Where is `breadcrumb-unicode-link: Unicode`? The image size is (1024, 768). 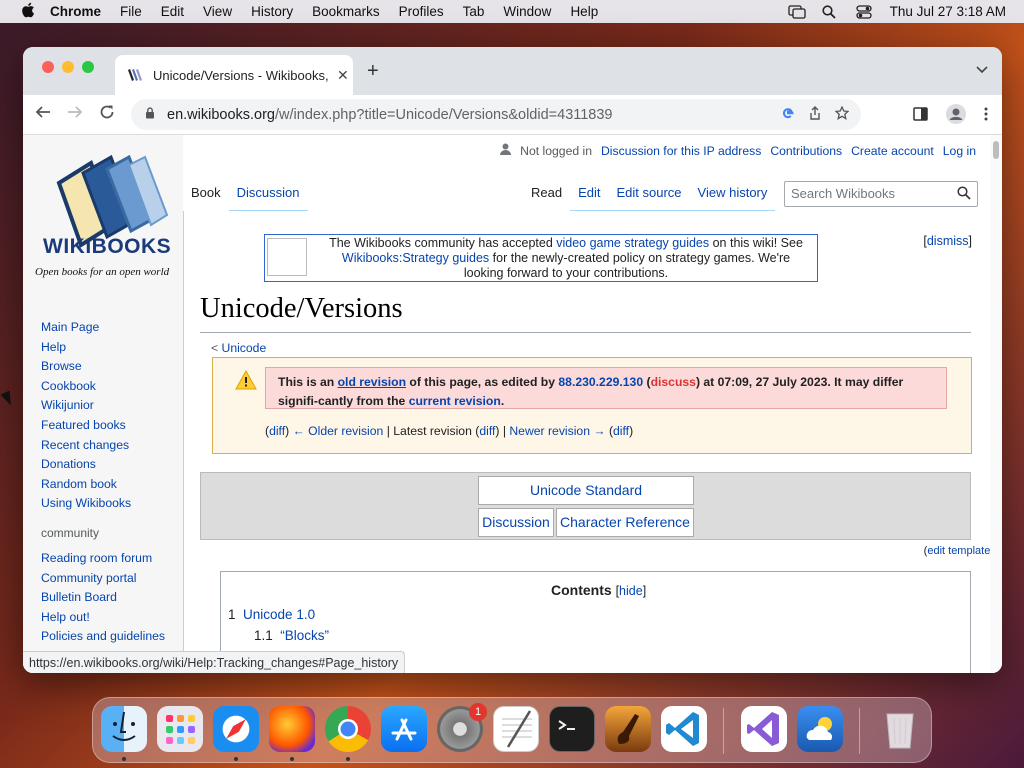
breadcrumb-unicode-link: Unicode is located at coordinates (244, 348).